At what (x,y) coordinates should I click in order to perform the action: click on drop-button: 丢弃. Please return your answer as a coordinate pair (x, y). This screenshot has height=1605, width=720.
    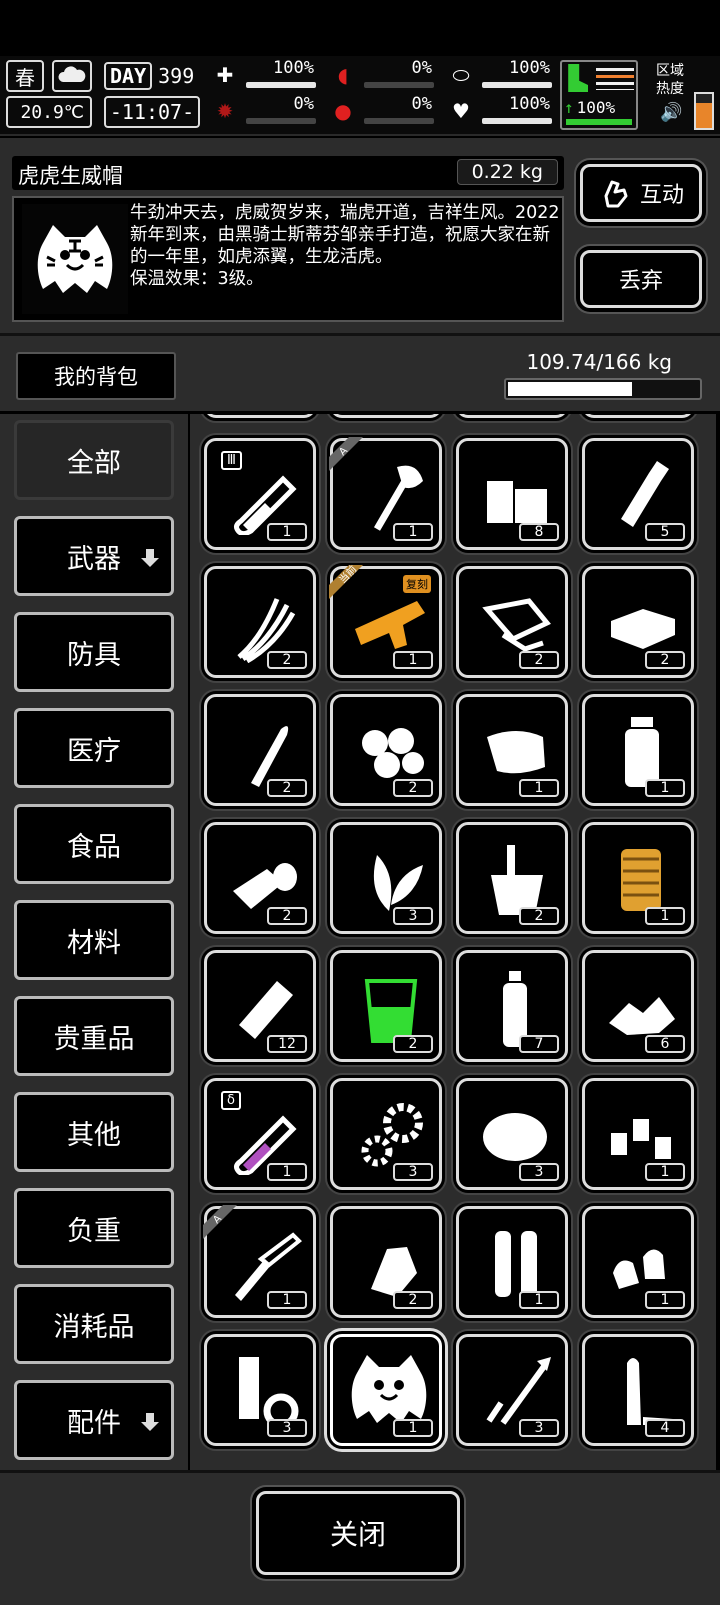
    Looking at the image, I should click on (641, 279).